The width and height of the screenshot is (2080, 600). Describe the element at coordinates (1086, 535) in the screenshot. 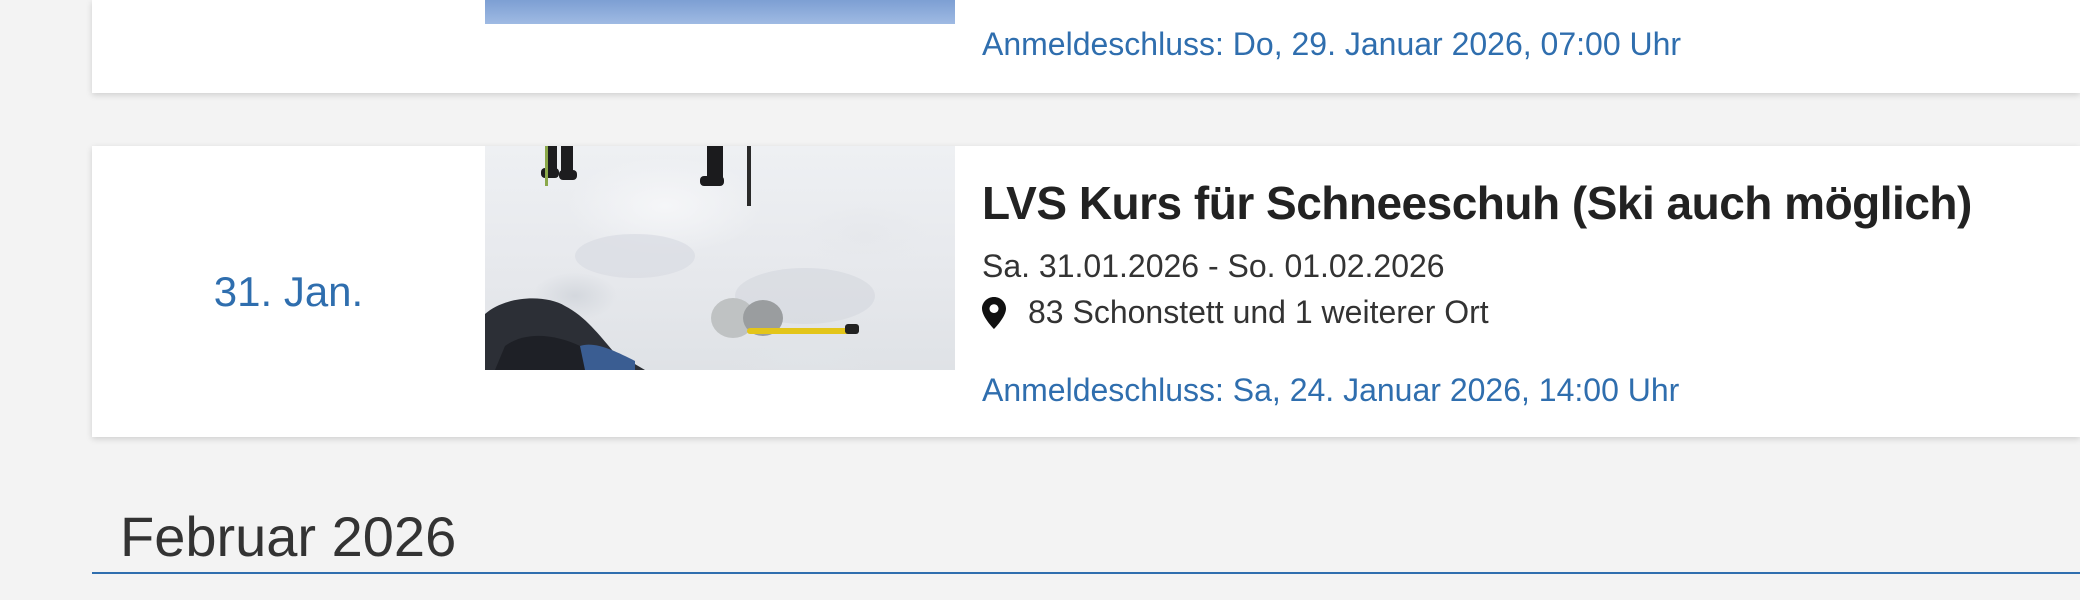

I see `month-section-heading: Februar 2026` at that location.